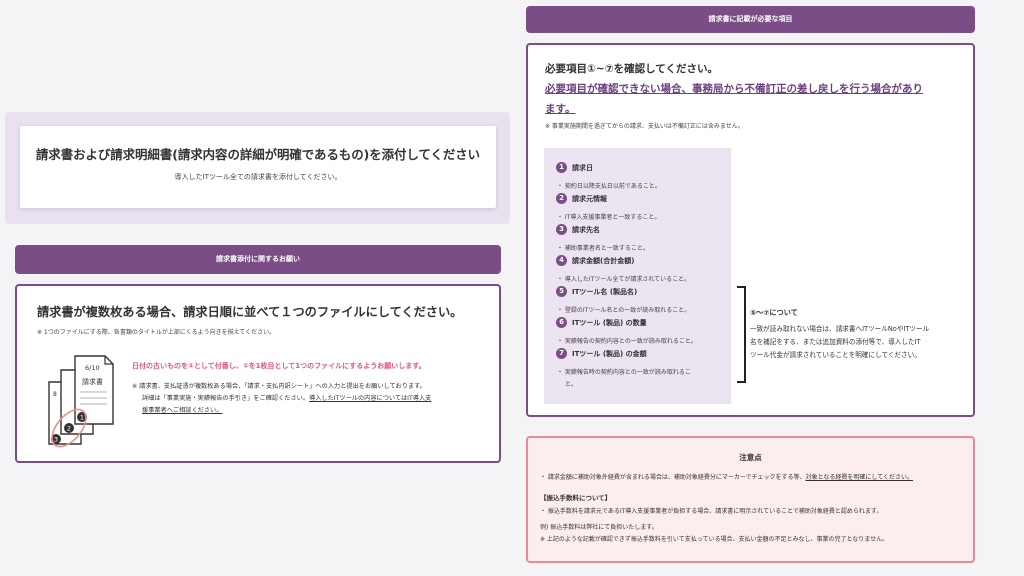 This screenshot has width=1024, height=576. I want to click on svg-text: 2, so click(69, 429).